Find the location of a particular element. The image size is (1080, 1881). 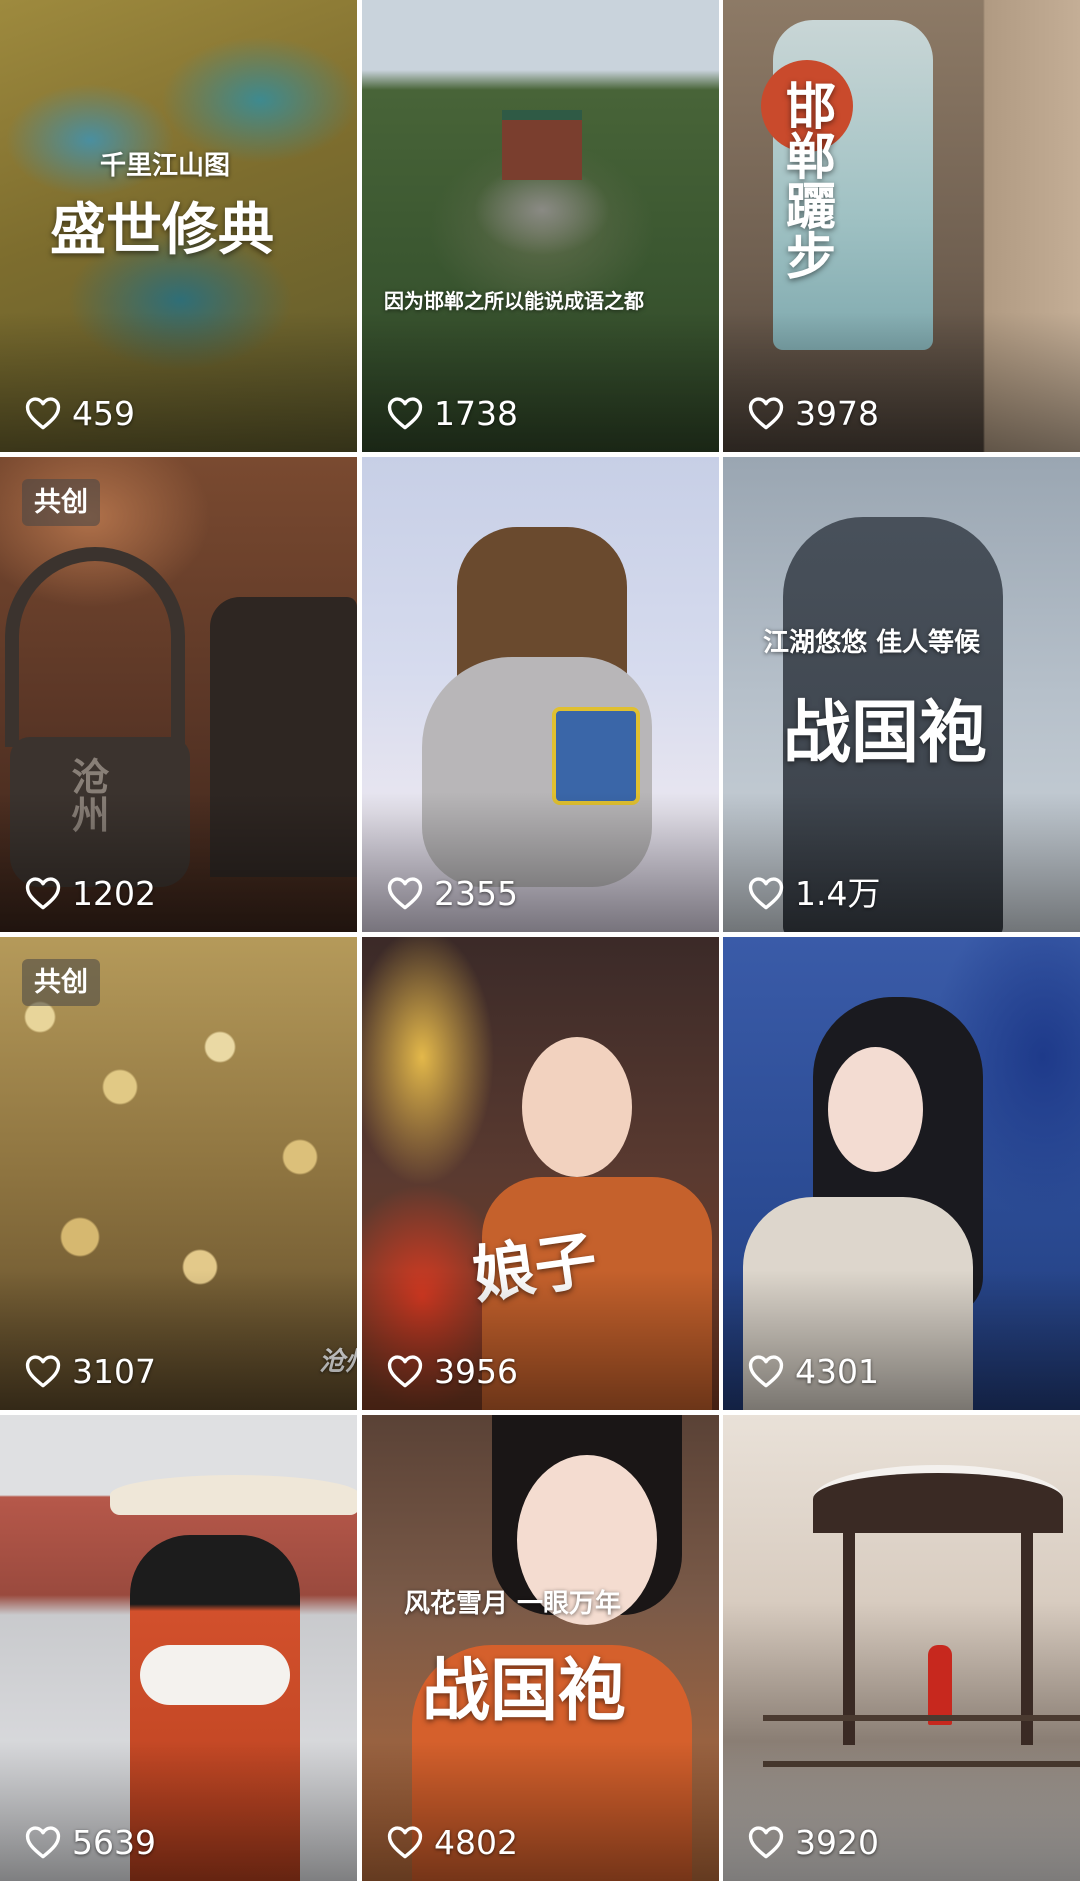

like-count-value: 3956 is located at coordinates (476, 1371).